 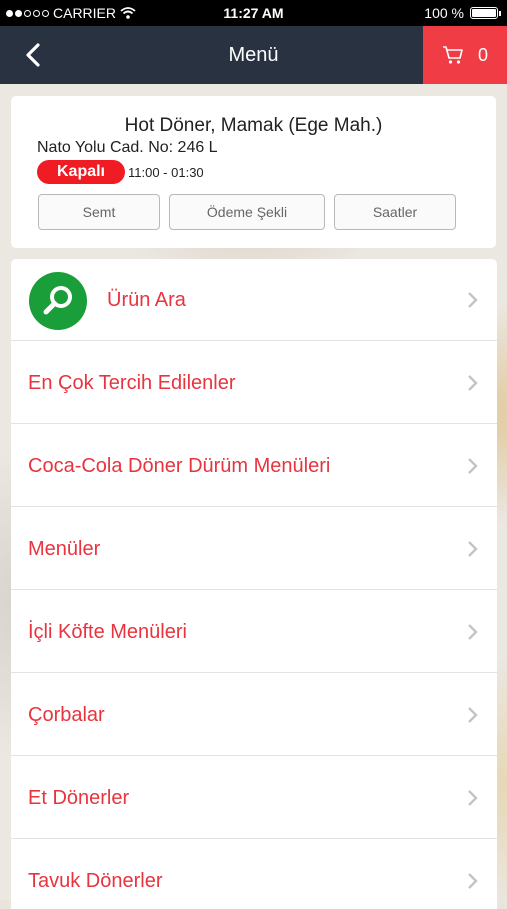 I want to click on menu-item-label: Menüler, so click(x=64, y=549).